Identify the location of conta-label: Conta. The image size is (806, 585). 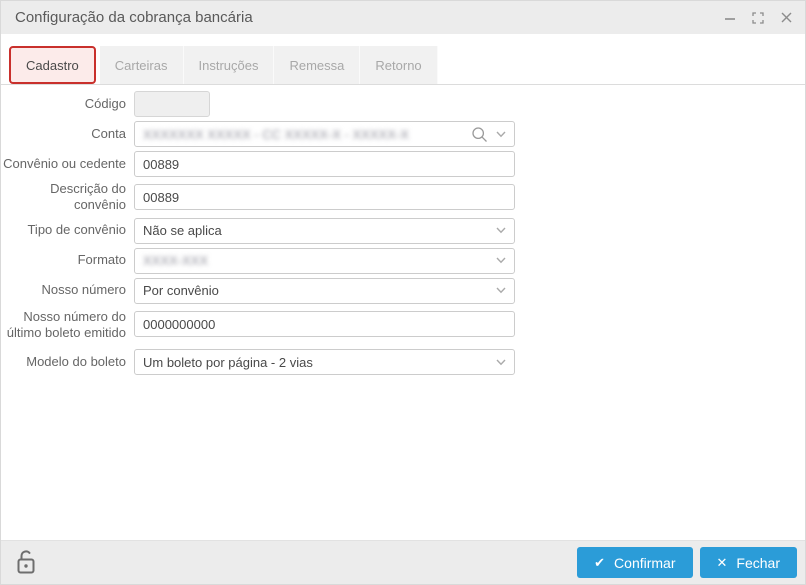
(108, 133).